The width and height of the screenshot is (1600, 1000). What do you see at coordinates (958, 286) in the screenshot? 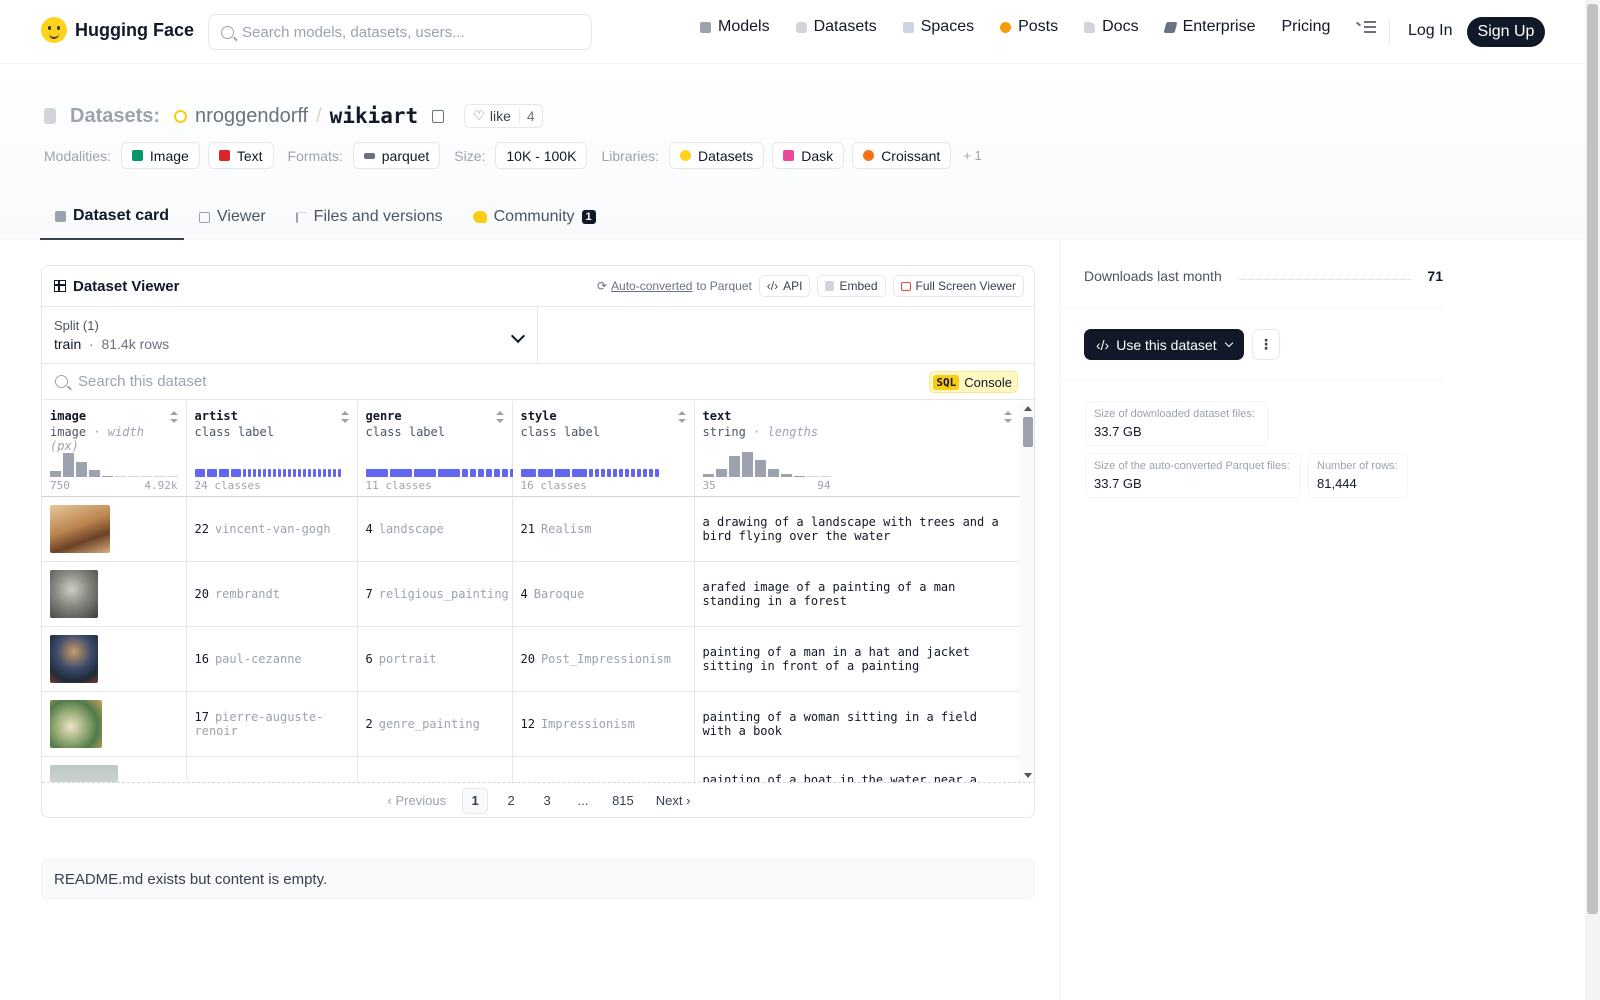
I see `fullscreen-button: Full Screen Viewer` at bounding box center [958, 286].